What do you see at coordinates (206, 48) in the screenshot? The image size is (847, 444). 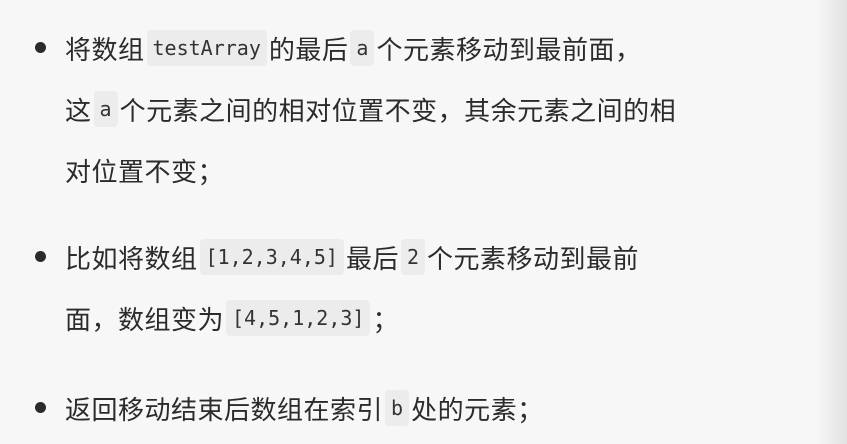 I see `inline-code: testArray` at bounding box center [206, 48].